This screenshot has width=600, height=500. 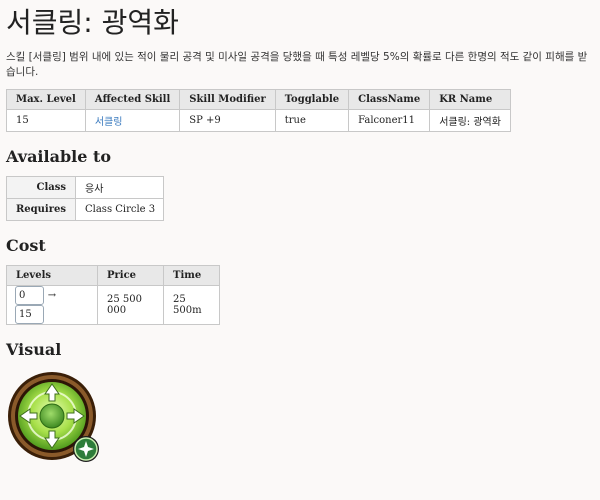 I want to click on affected-skill-link: 서클링, so click(x=109, y=122).